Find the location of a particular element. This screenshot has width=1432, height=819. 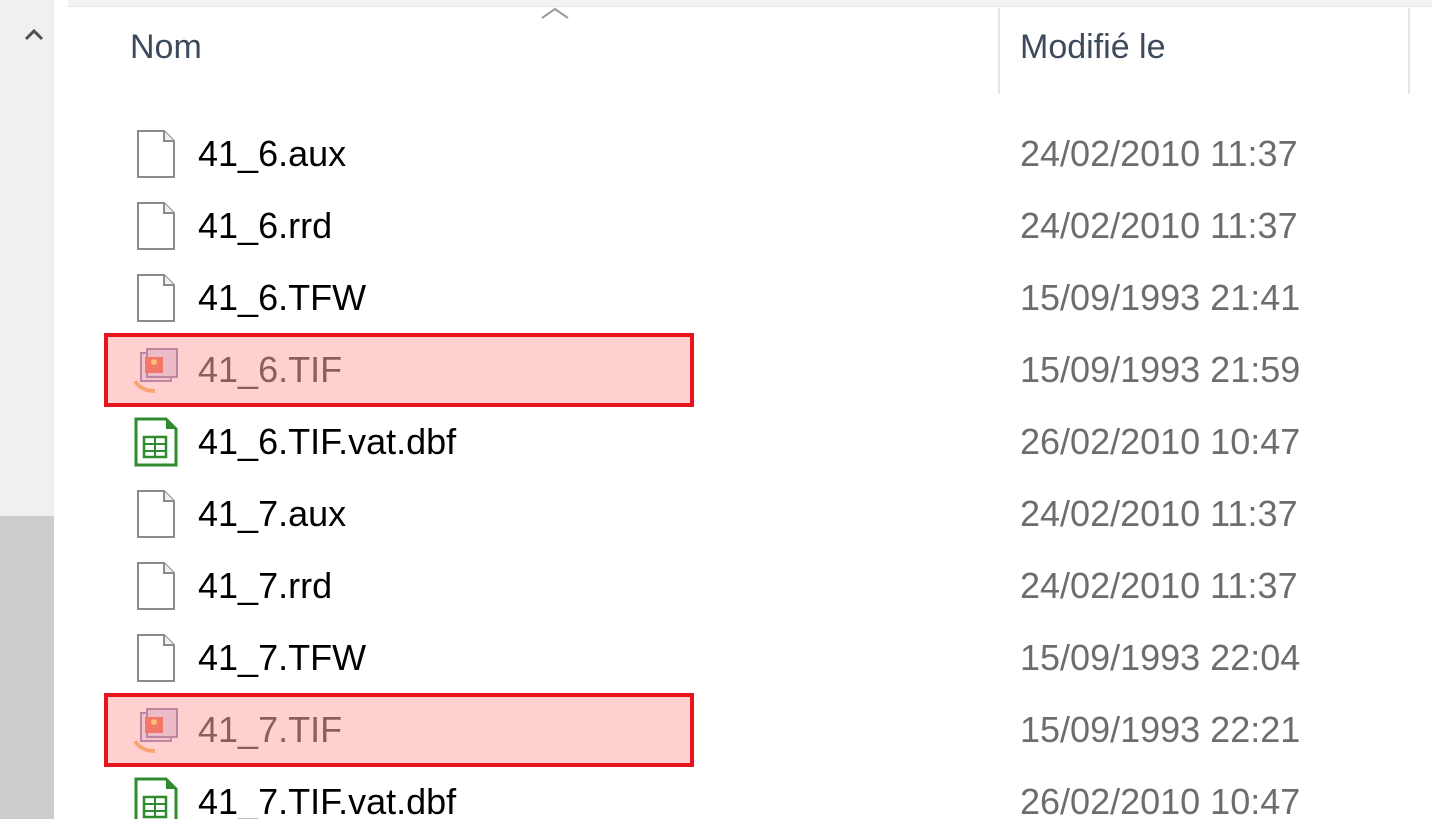

file-row: 41_7.TIF 15/09/1993 22:21 is located at coordinates (750, 730).